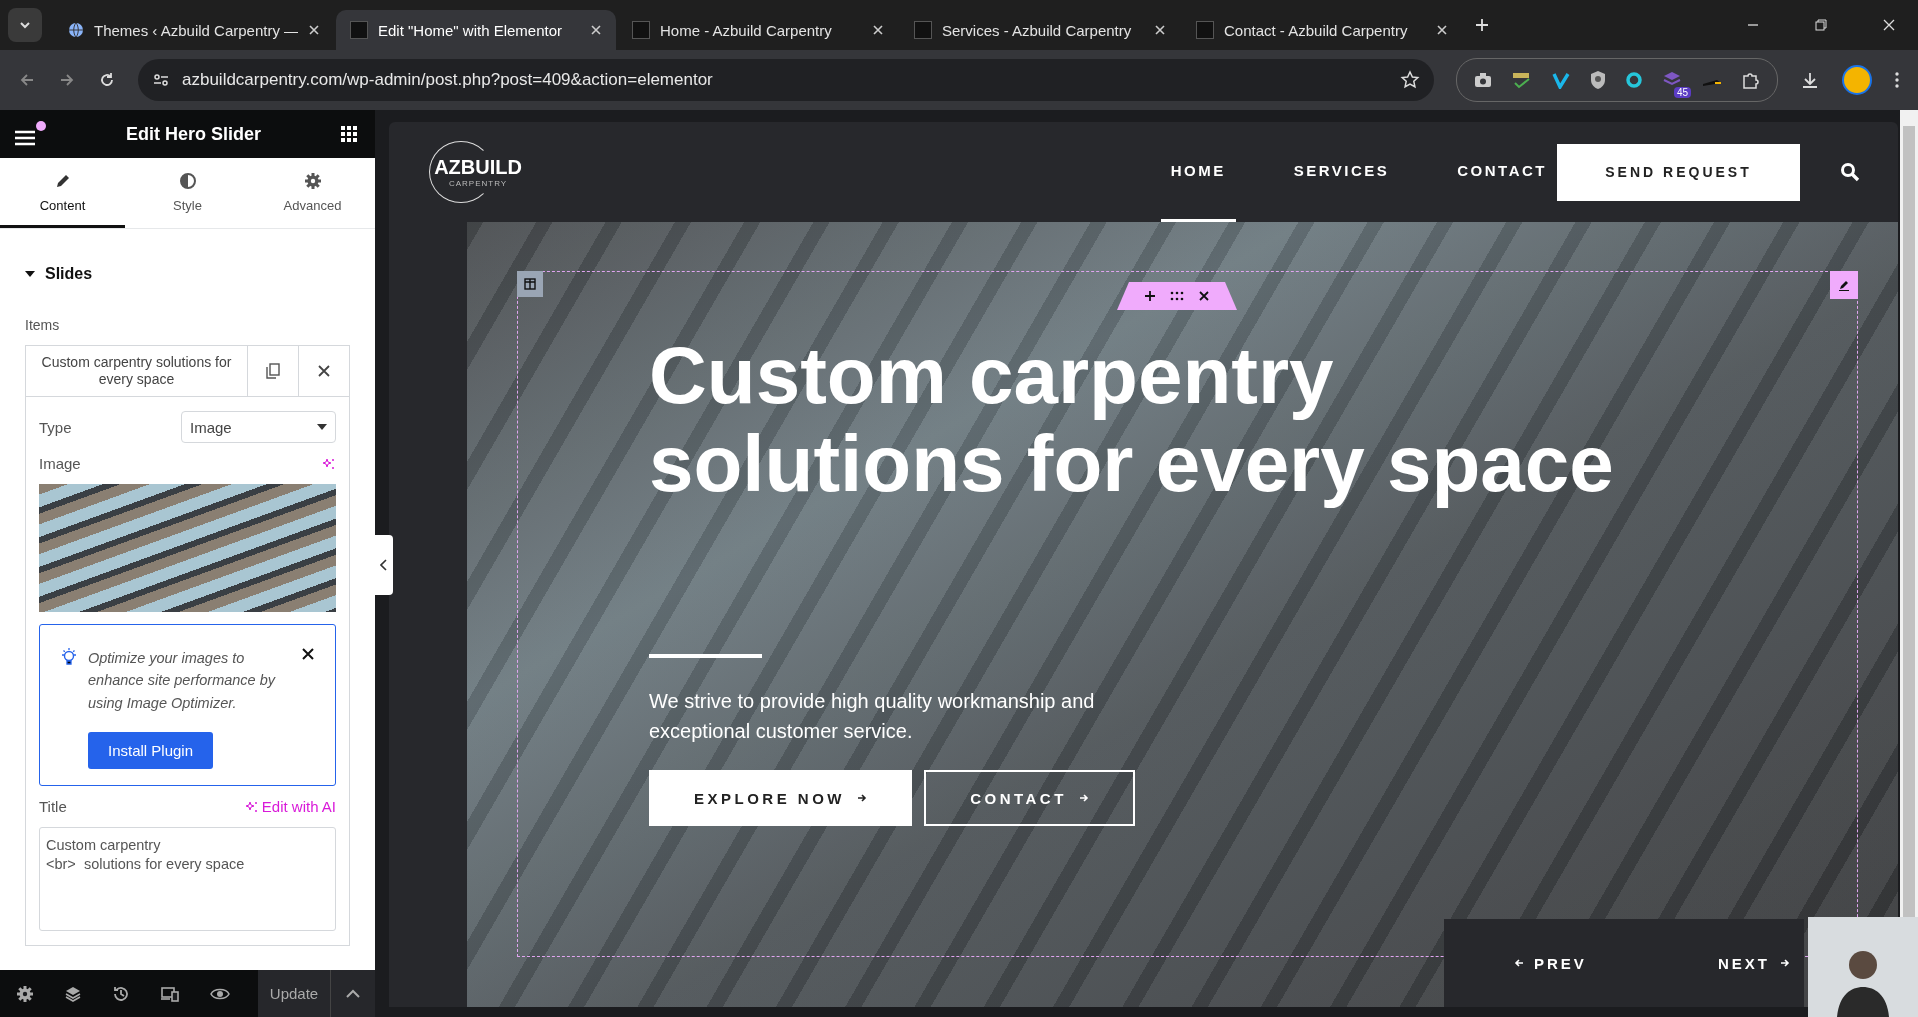 This screenshot has width=1918, height=1017. Describe the element at coordinates (25, 138) in the screenshot. I see `menu-icon` at that location.